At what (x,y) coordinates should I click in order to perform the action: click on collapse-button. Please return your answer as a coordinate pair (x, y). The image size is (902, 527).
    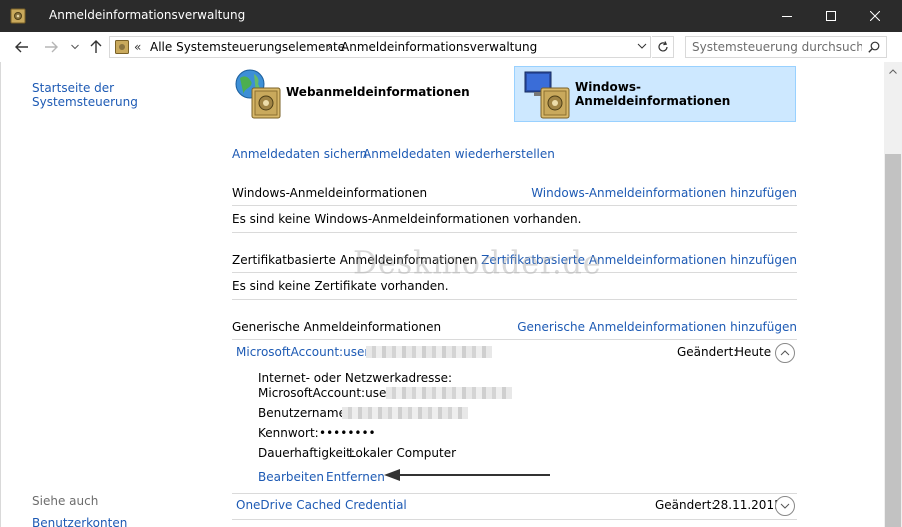
    Looking at the image, I should click on (785, 353).